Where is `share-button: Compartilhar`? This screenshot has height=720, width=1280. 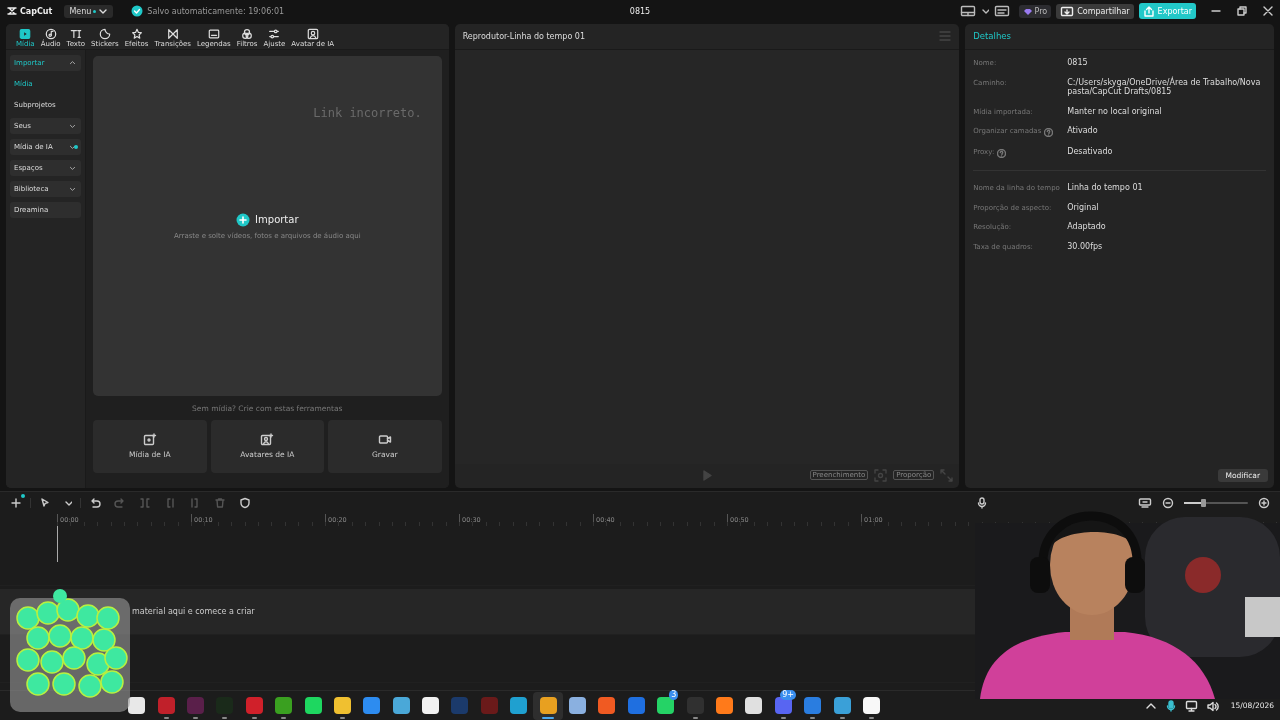 share-button: Compartilhar is located at coordinates (1095, 11).